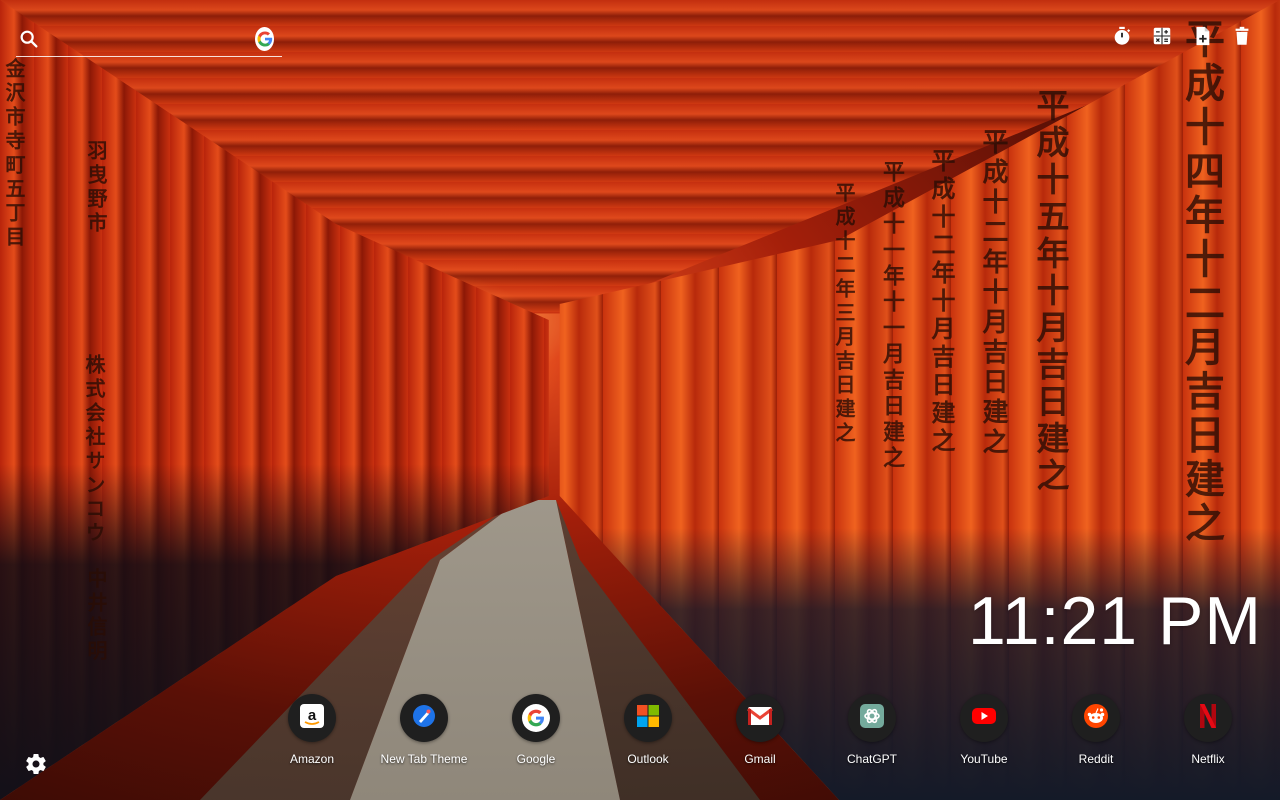 The height and width of the screenshot is (800, 1280). Describe the element at coordinates (96, 188) in the screenshot. I see `wallpaper-inscription: 羽曳野市` at that location.